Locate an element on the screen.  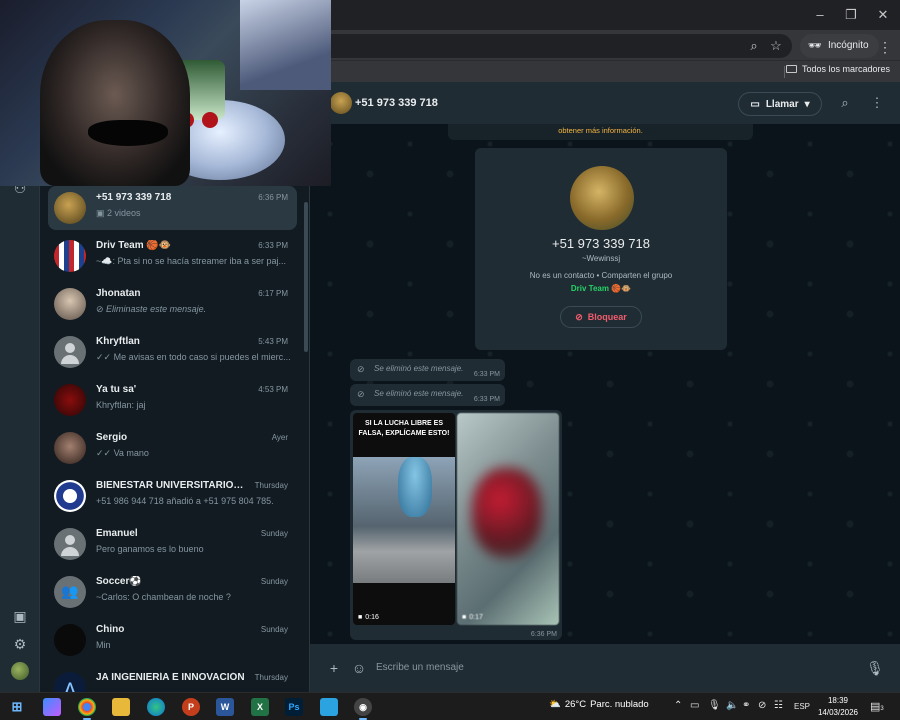
chrome-icon is located at coordinates (87, 707).